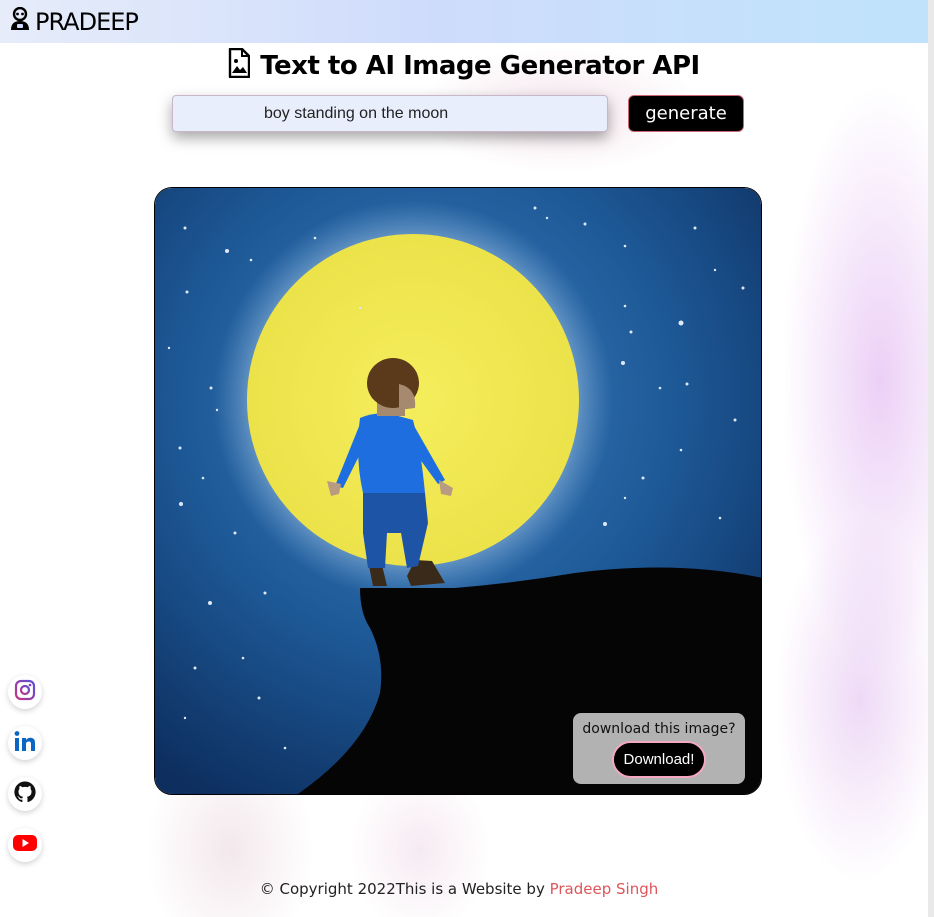 Image resolution: width=934 pixels, height=917 pixels. Describe the element at coordinates (480, 65) in the screenshot. I see `page-title: Text to AI Image Generator API` at that location.